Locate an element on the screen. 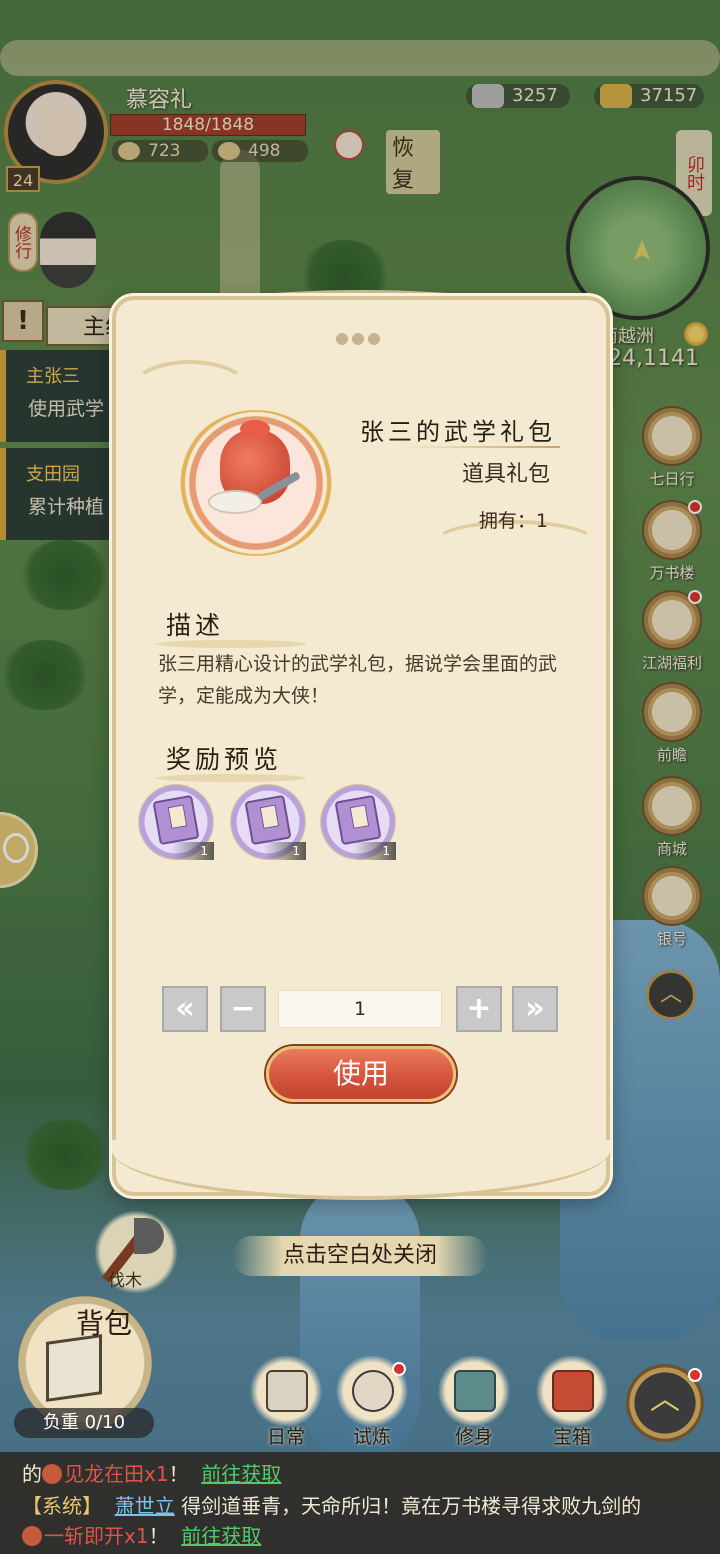  decrease-quantity-button: − is located at coordinates (243, 1009).